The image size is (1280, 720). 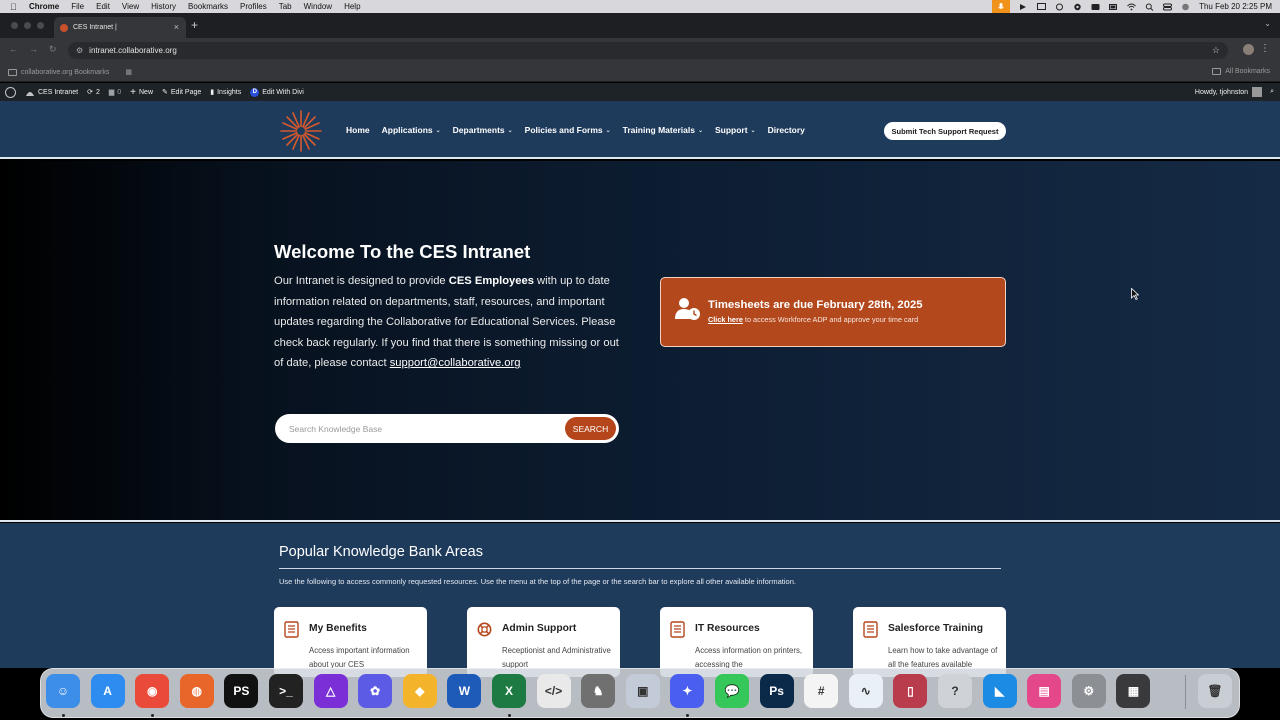 What do you see at coordinates (1265, 48) in the screenshot?
I see `browser-menu-icon: ⋮` at bounding box center [1265, 48].